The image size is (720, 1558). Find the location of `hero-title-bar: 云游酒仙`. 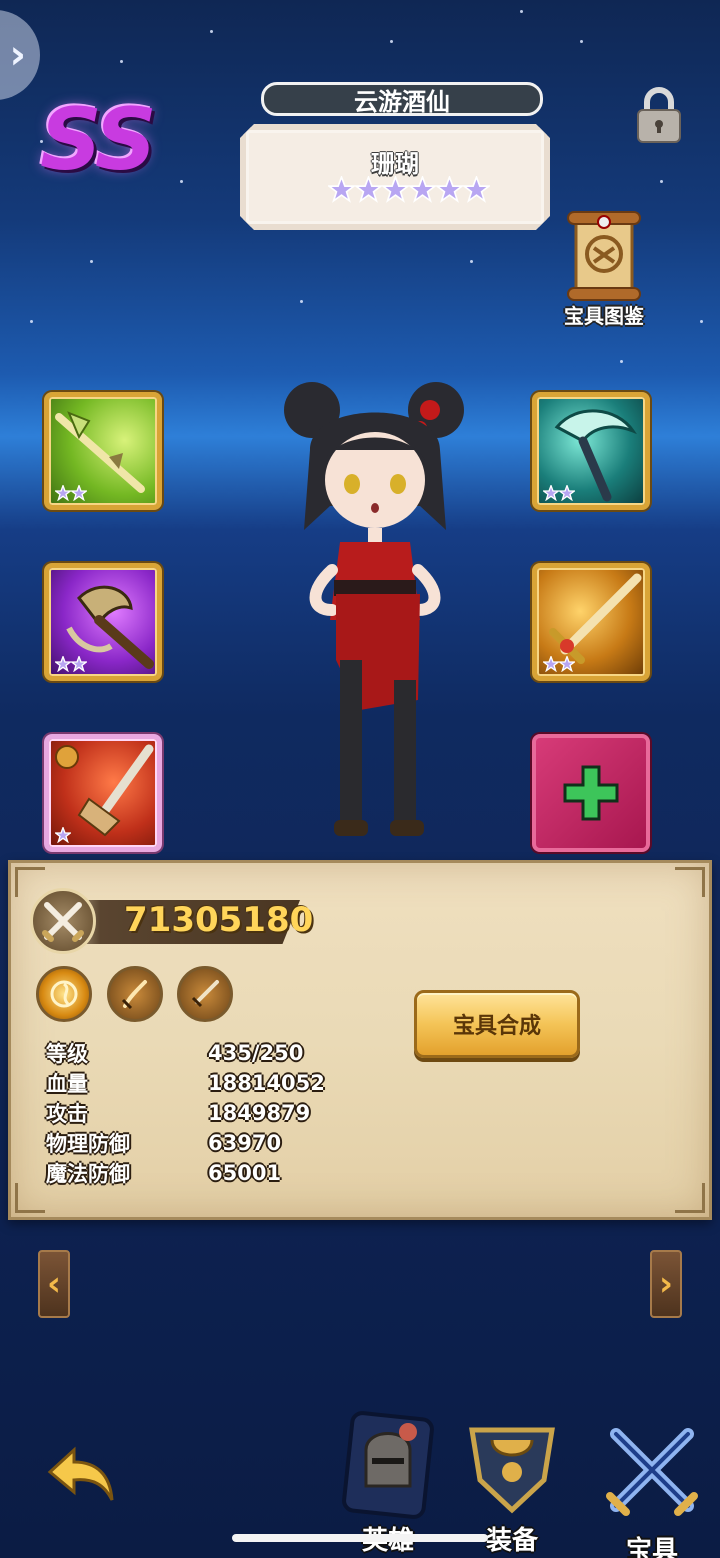

hero-title-bar: 云游酒仙 is located at coordinates (402, 99).